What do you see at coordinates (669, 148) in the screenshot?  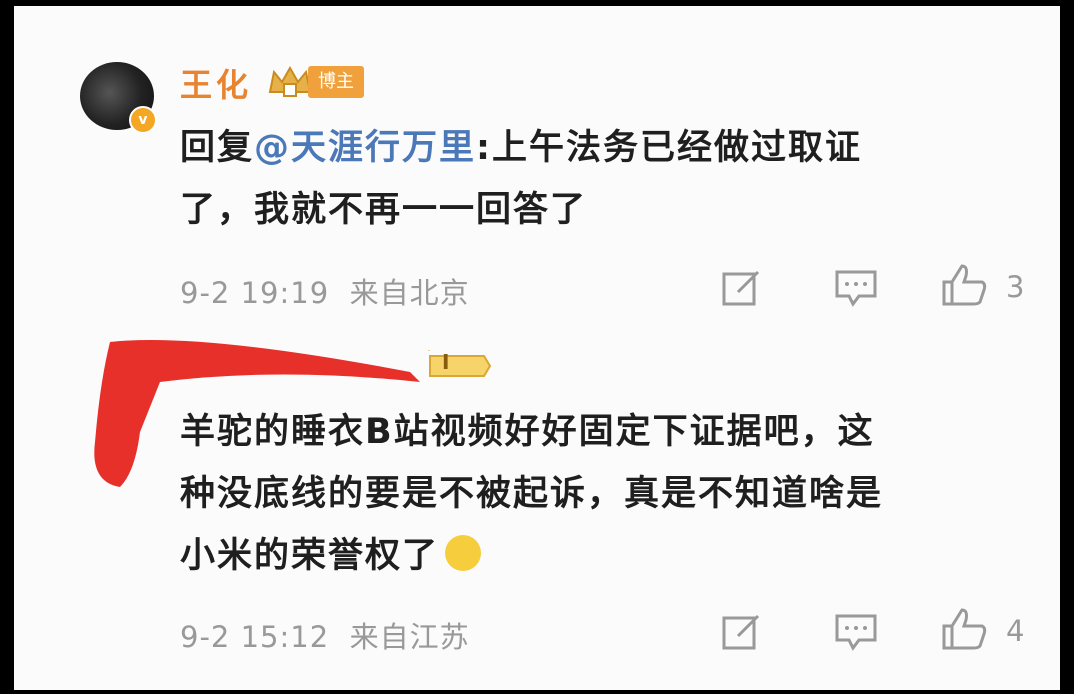 I see `comment-text: :上午法务已经做过取证` at bounding box center [669, 148].